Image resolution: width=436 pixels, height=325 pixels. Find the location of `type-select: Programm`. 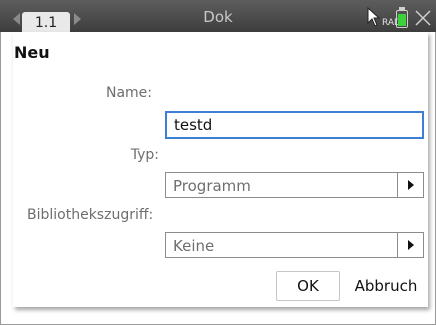

type-select: Programm is located at coordinates (294, 185).